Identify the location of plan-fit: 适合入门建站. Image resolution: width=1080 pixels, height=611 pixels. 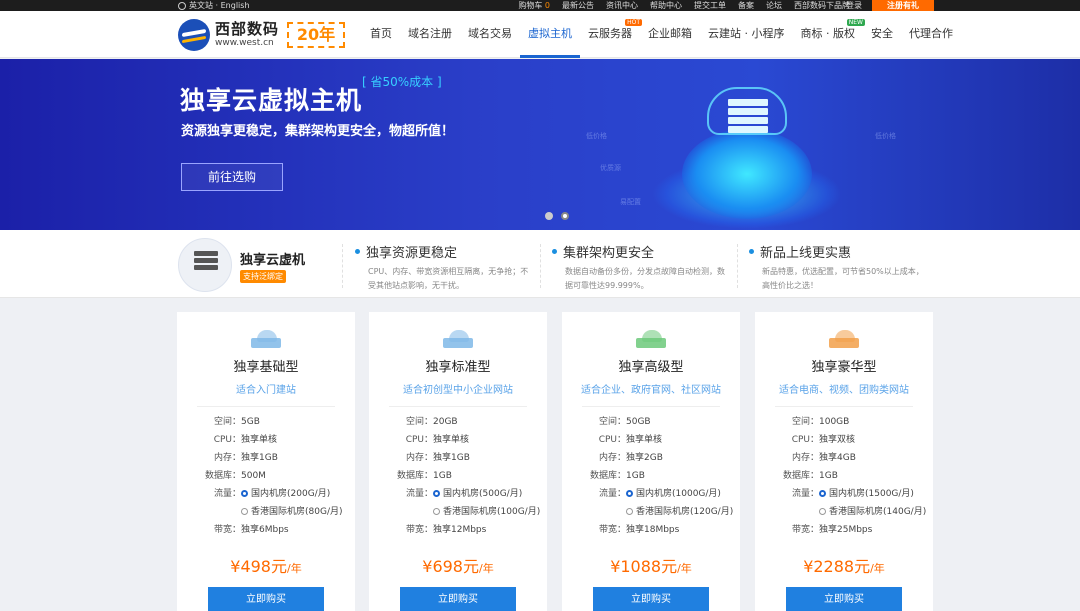
(266, 390).